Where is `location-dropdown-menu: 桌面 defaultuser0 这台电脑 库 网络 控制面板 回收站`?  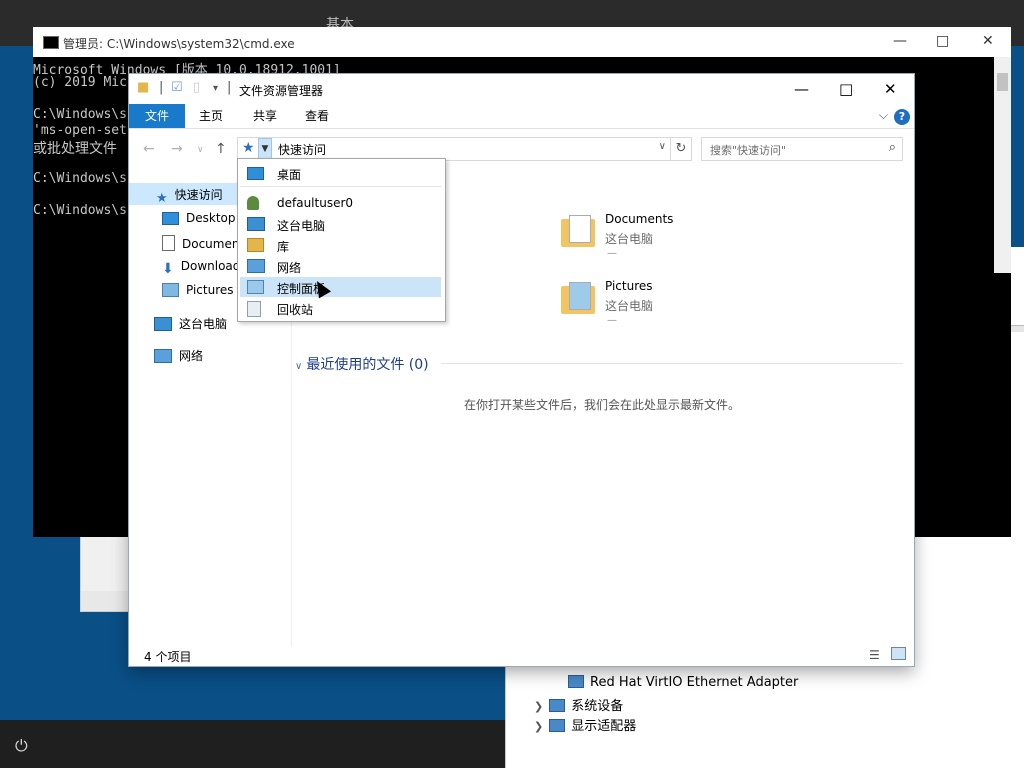 location-dropdown-menu: 桌面 defaultuser0 这台电脑 库 网络 控制面板 回收站 is located at coordinates (341, 240).